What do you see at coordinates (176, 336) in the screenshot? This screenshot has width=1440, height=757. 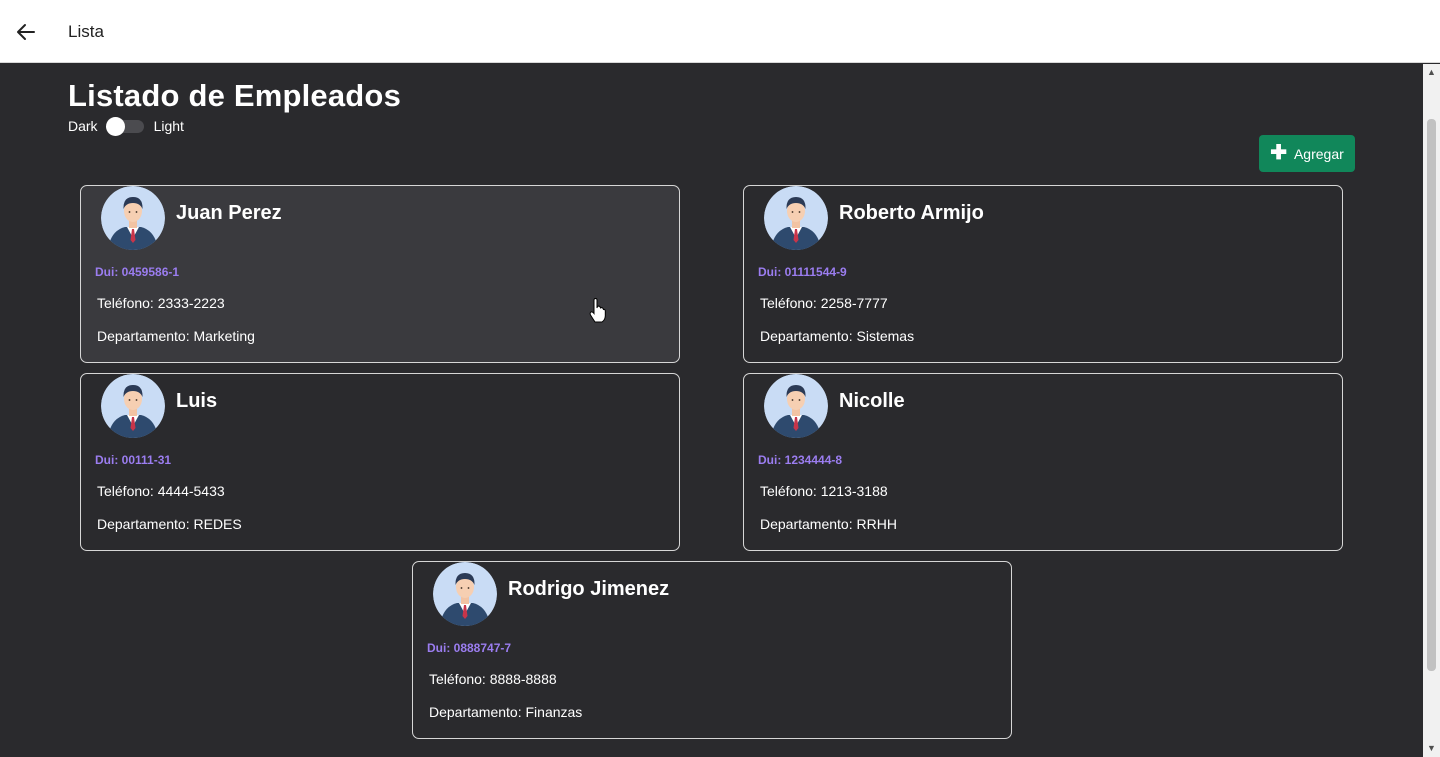 I see `employee-department: Departamento: Marketing` at bounding box center [176, 336].